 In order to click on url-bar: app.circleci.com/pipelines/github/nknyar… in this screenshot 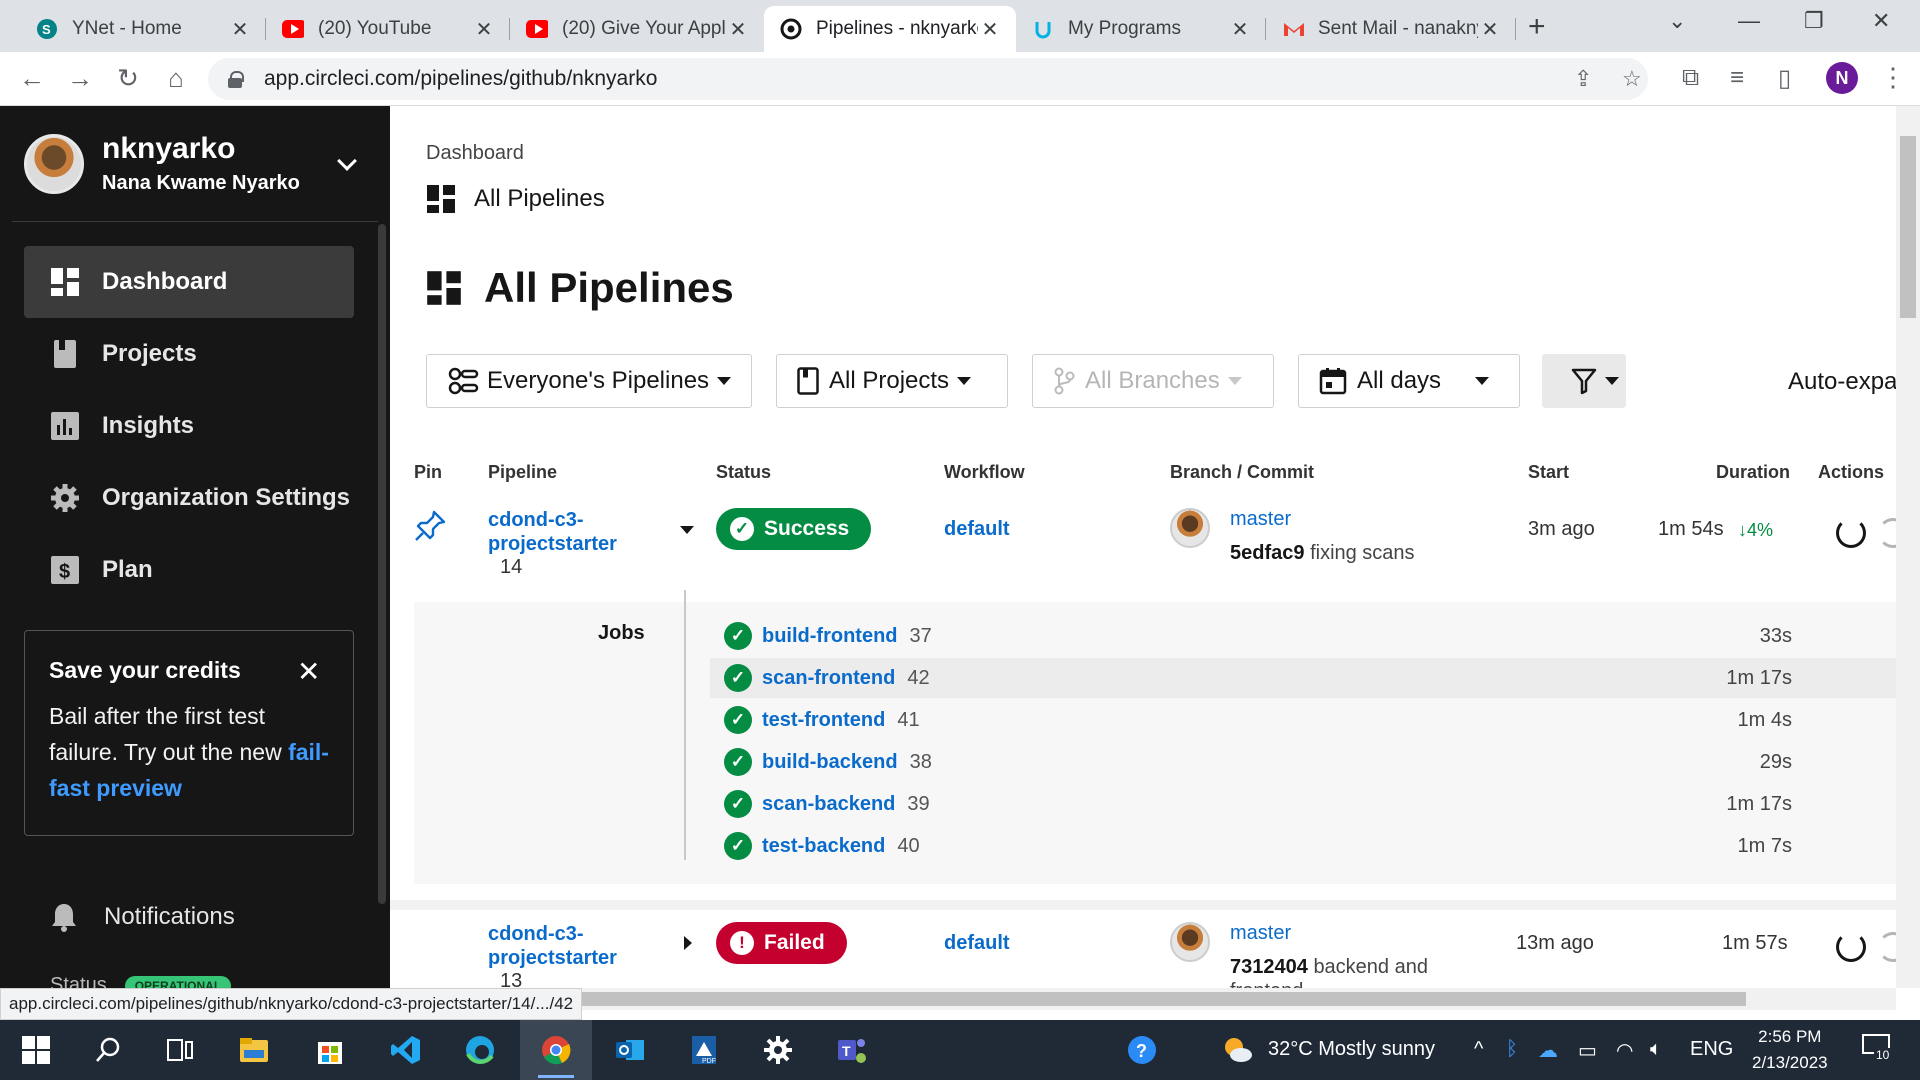, I will do `click(928, 79)`.